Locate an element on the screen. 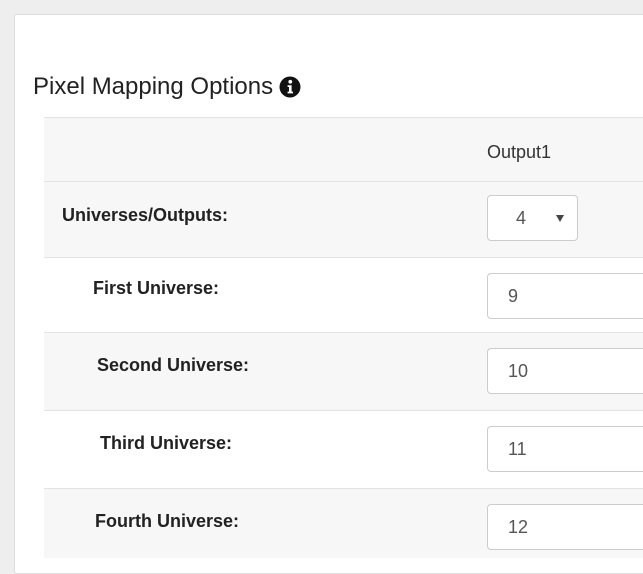 The width and height of the screenshot is (643, 574). panel-title: Pixel Mapping Options is located at coordinates (167, 87).